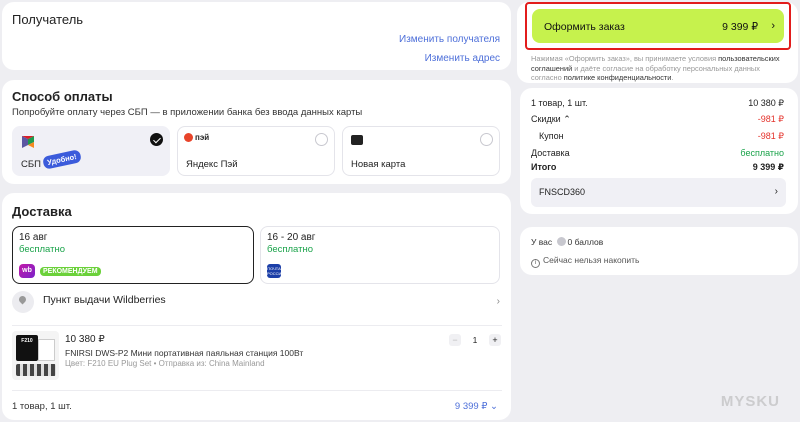 Image resolution: width=800 pixels, height=422 pixels. Describe the element at coordinates (449, 39) in the screenshot. I see `change-recipient-link: Изменить получателя` at that location.